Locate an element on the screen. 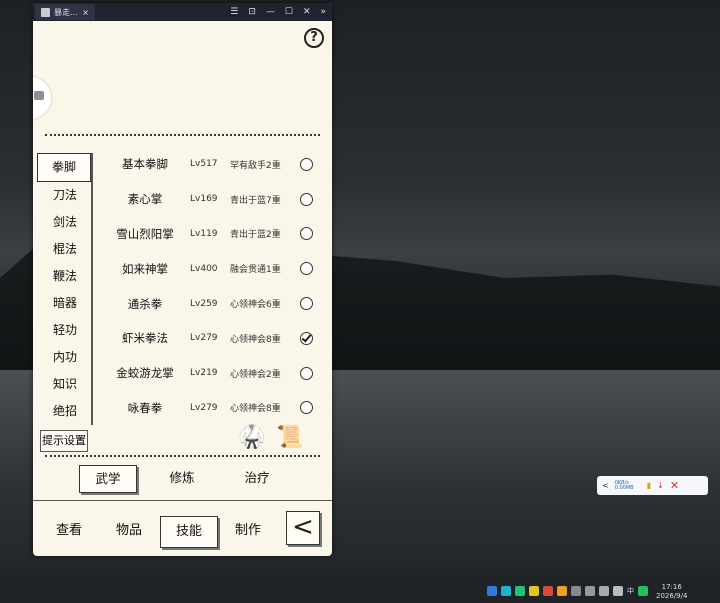  skill-rank: 融会贯通1重 is located at coordinates (255, 270).